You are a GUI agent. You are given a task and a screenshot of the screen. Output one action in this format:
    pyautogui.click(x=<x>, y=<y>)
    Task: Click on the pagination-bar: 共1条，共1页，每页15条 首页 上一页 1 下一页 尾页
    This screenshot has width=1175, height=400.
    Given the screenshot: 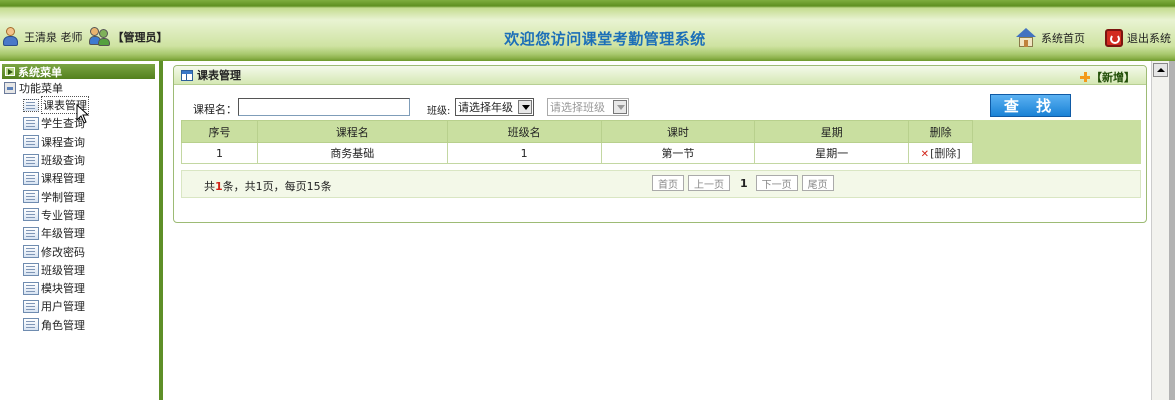 What is the action you would take?
    pyautogui.click(x=661, y=184)
    